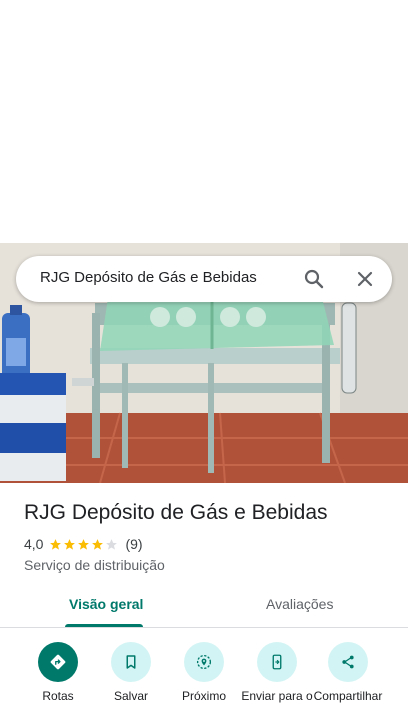  I want to click on nearby-icon, so click(204, 662).